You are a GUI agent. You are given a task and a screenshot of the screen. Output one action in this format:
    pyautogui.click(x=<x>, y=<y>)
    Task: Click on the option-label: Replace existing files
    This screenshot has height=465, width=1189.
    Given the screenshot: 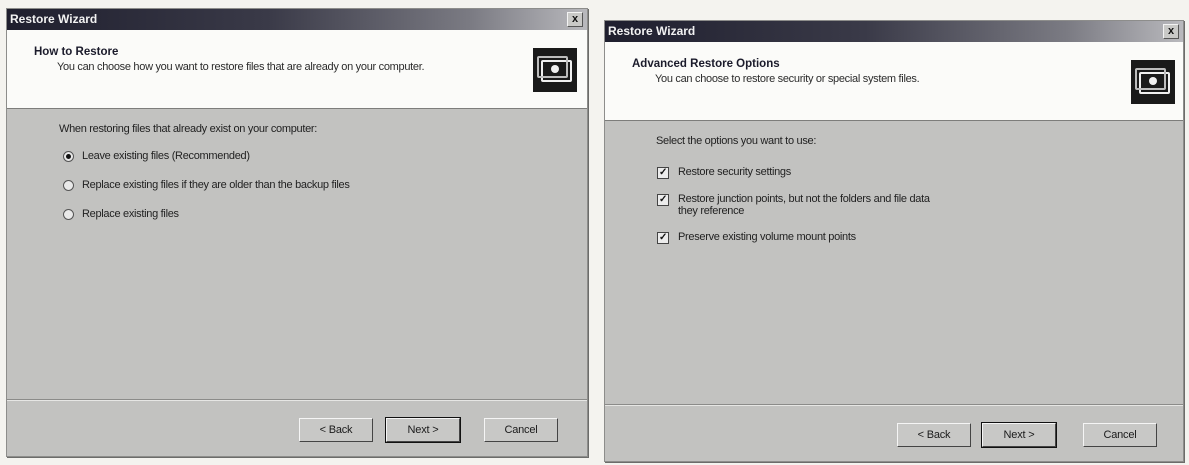 What is the action you would take?
    pyautogui.click(x=130, y=214)
    